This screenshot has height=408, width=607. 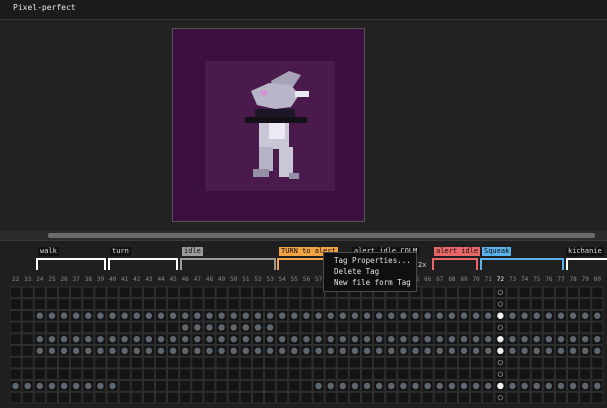 What do you see at coordinates (585, 251) in the screenshot?
I see `tag-kichanie: kichanie` at bounding box center [585, 251].